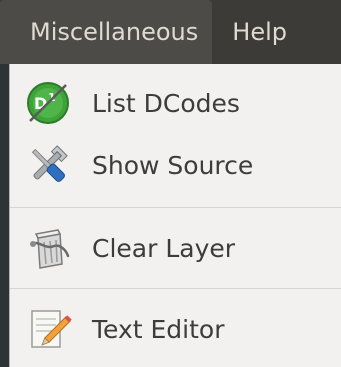 The image size is (341, 367). Describe the element at coordinates (173, 165) in the screenshot. I see `menu-item-show-source-label: Show Source` at that location.